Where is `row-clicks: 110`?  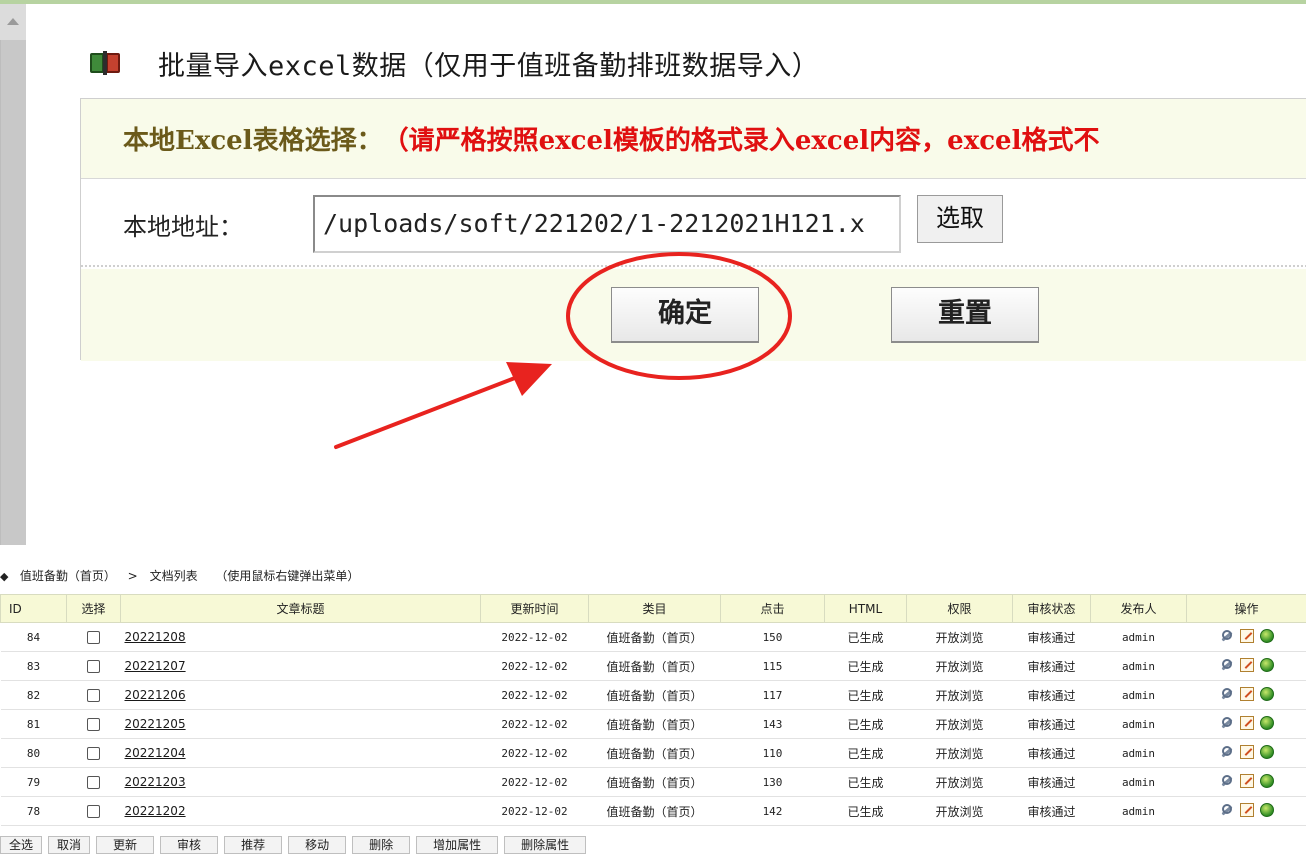
row-clicks: 110 is located at coordinates (772, 753).